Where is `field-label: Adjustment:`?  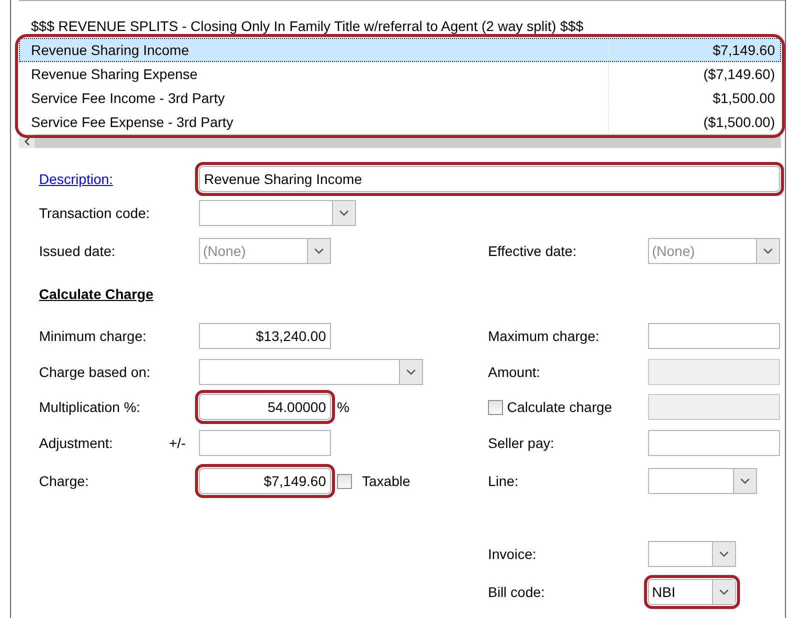
field-label: Adjustment: is located at coordinates (76, 443).